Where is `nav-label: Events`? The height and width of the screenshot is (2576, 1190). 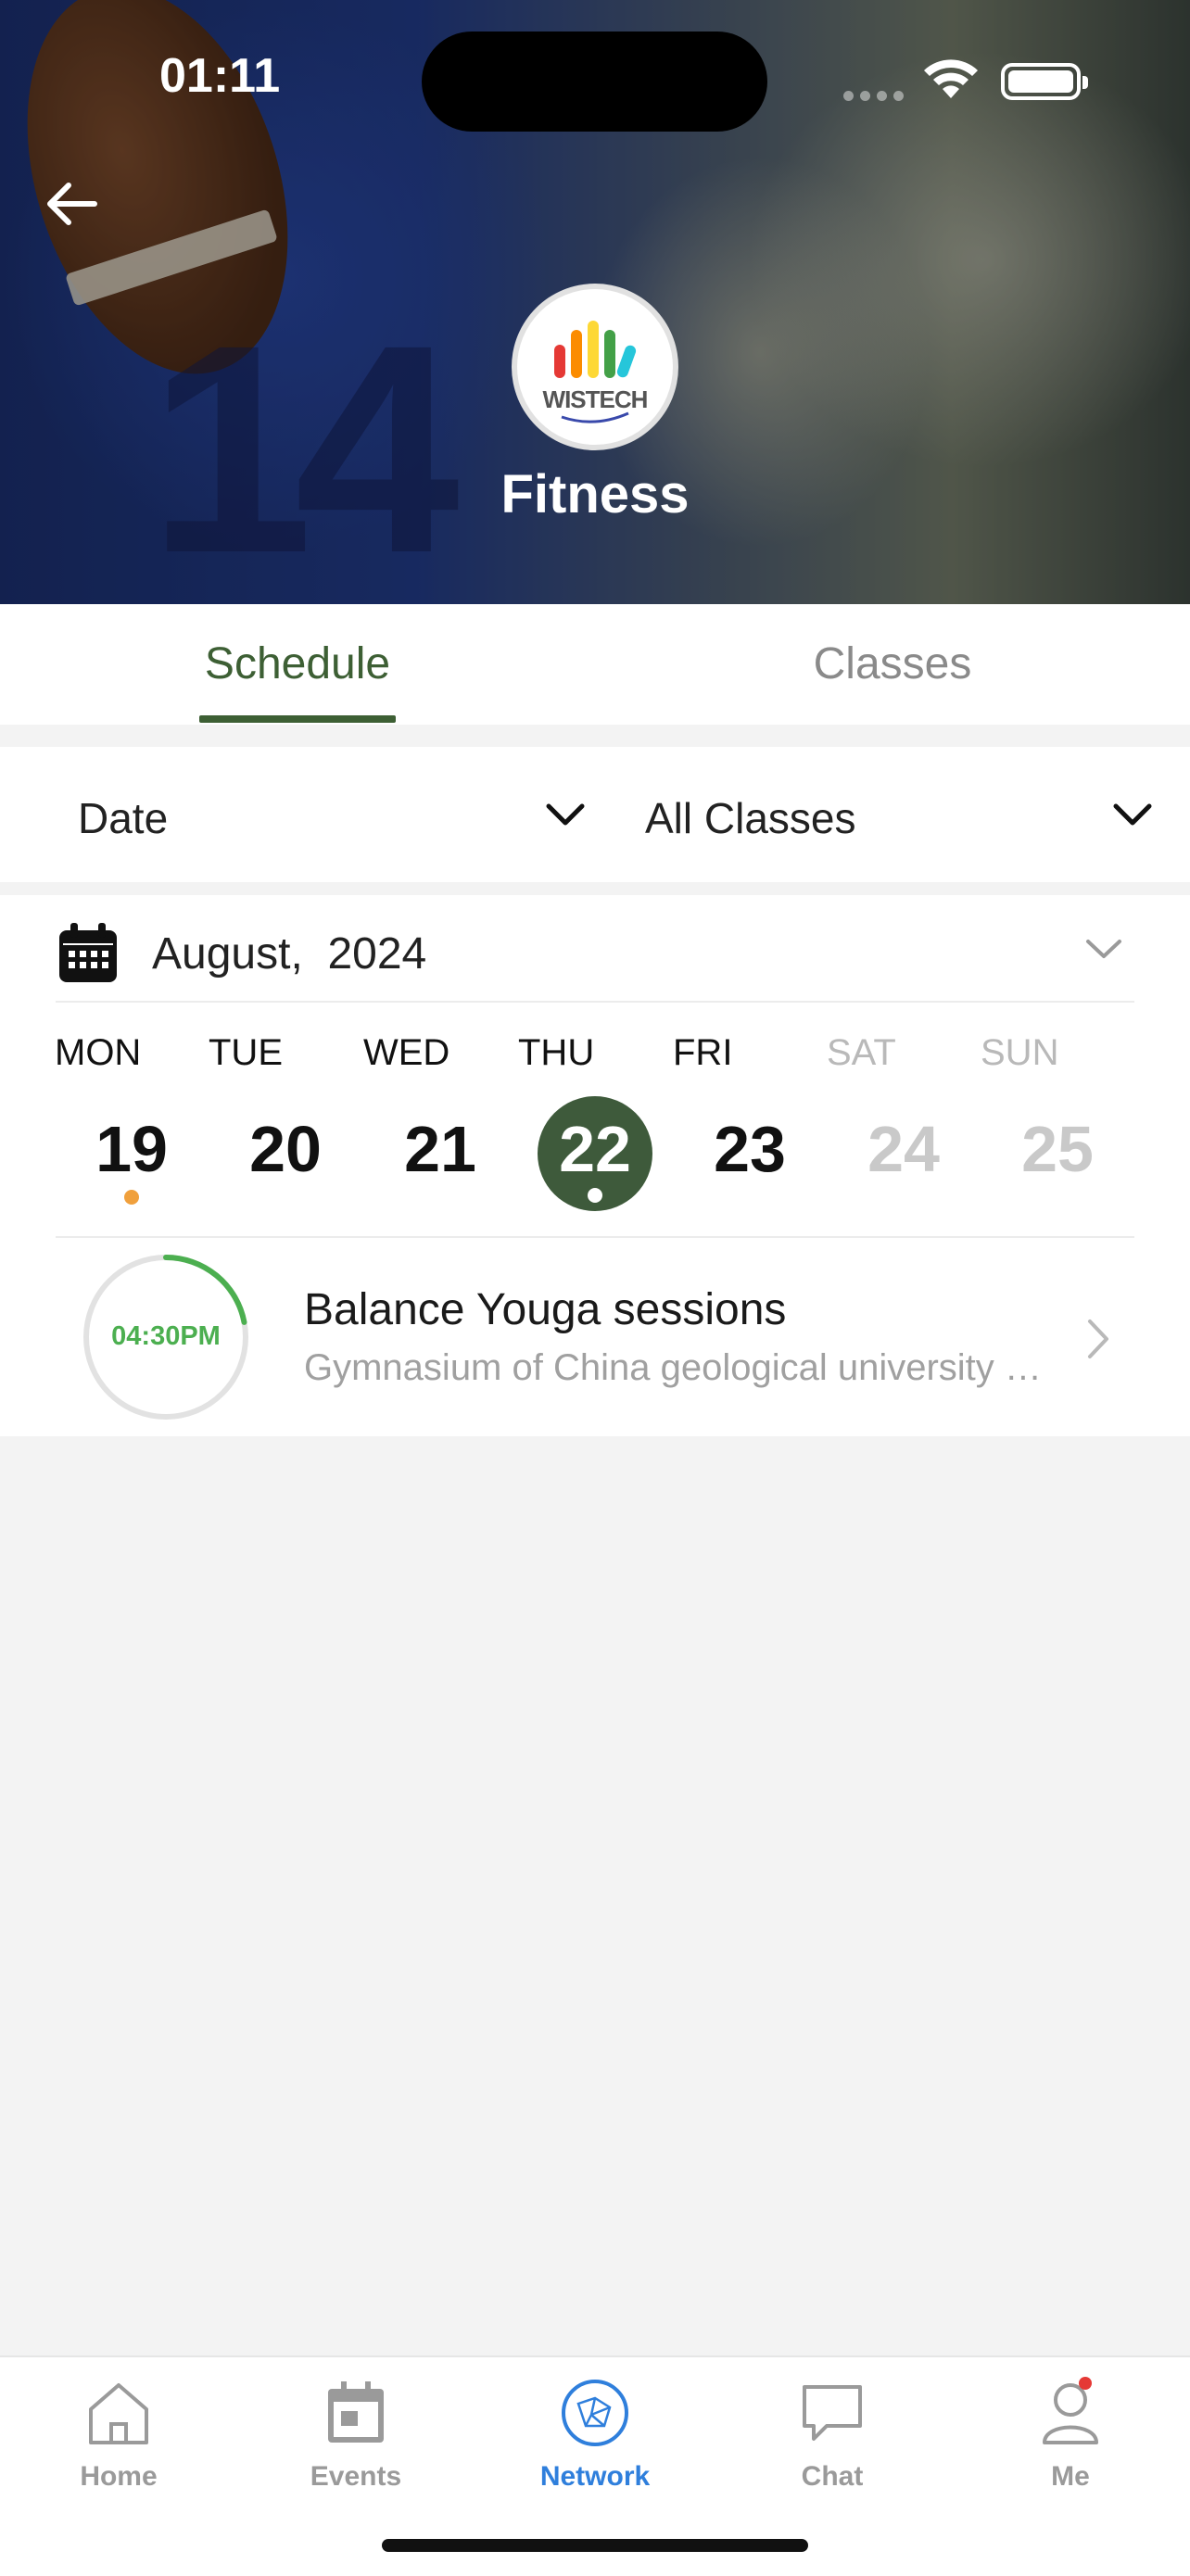
nav-label: Events is located at coordinates (356, 2476).